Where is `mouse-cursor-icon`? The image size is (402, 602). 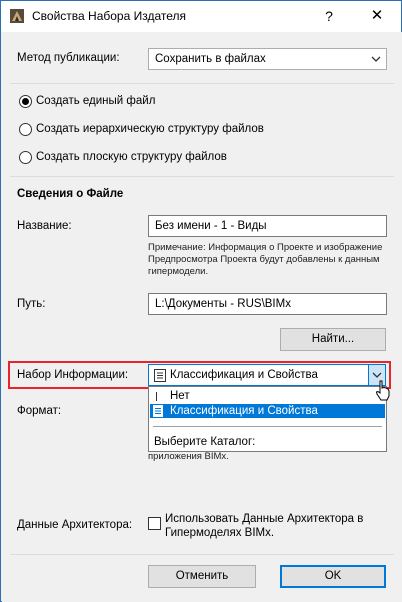 mouse-cursor-icon is located at coordinates (382, 390).